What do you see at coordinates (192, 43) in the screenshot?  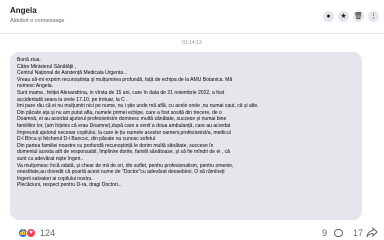 I see `message-timestamp: 01:14:13` at bounding box center [192, 43].